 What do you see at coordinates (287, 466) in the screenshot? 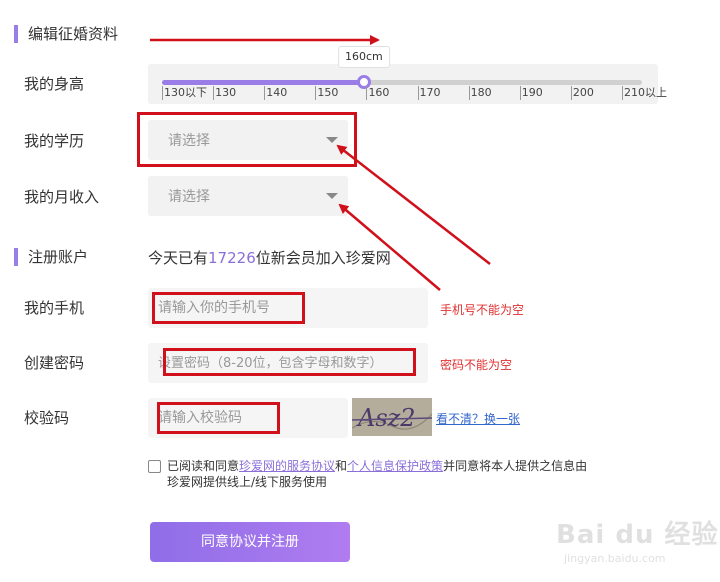
I see `service-agreement-link: 珍爱网的服务协议` at bounding box center [287, 466].